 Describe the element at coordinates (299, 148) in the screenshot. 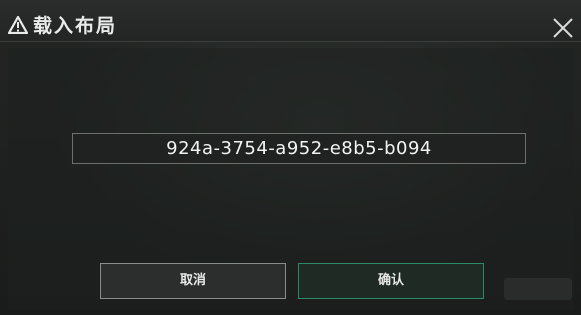

I see `layout-code-field: 924a-3754-a952-e8b5-b094` at that location.